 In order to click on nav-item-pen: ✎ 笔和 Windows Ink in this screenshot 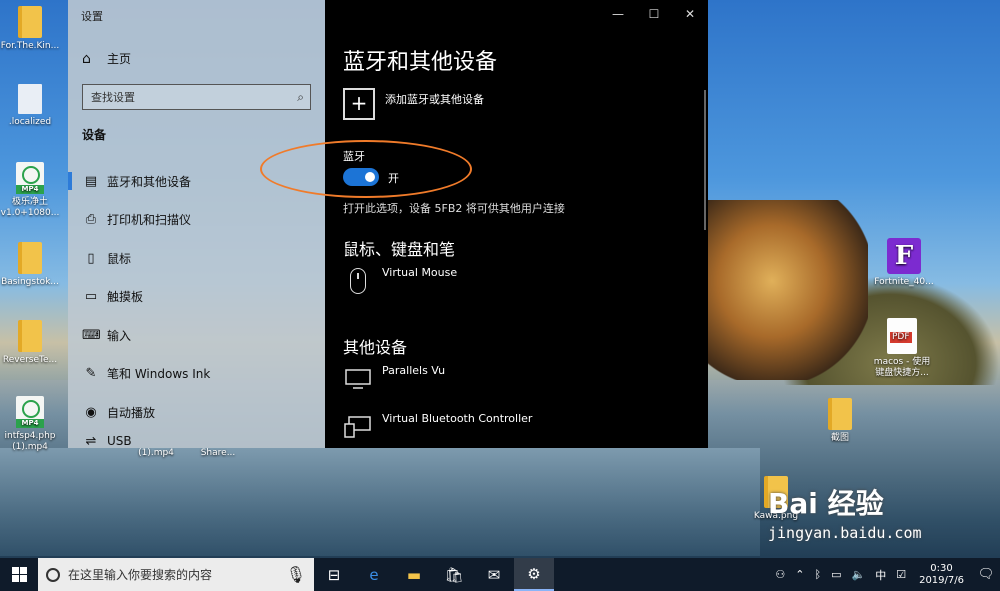, I will do `click(196, 374)`.